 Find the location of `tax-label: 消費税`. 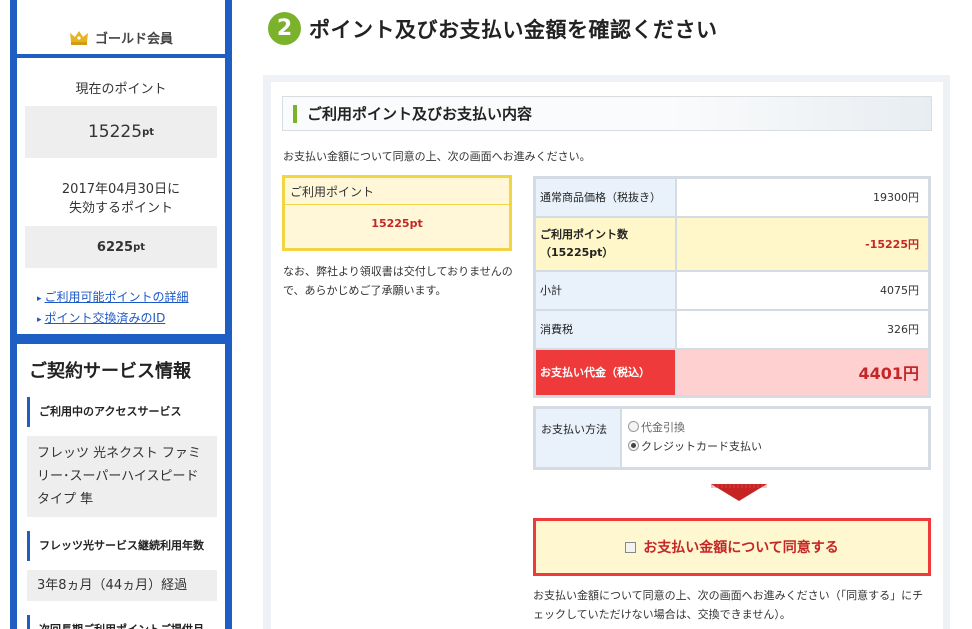

tax-label: 消費税 is located at coordinates (605, 329).